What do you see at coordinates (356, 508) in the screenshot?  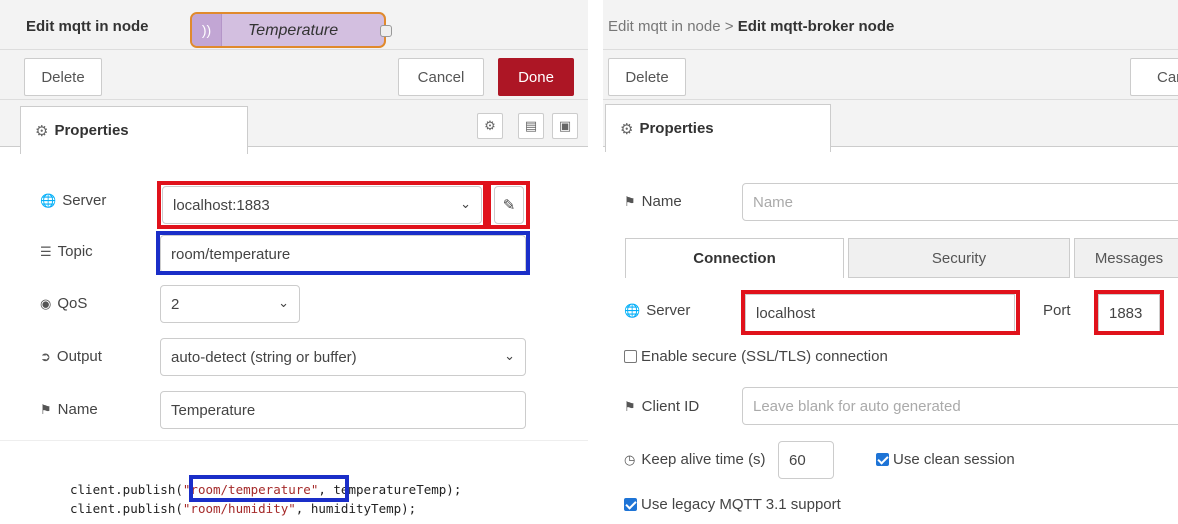 I see `code-args: , humidityTemp);` at bounding box center [356, 508].